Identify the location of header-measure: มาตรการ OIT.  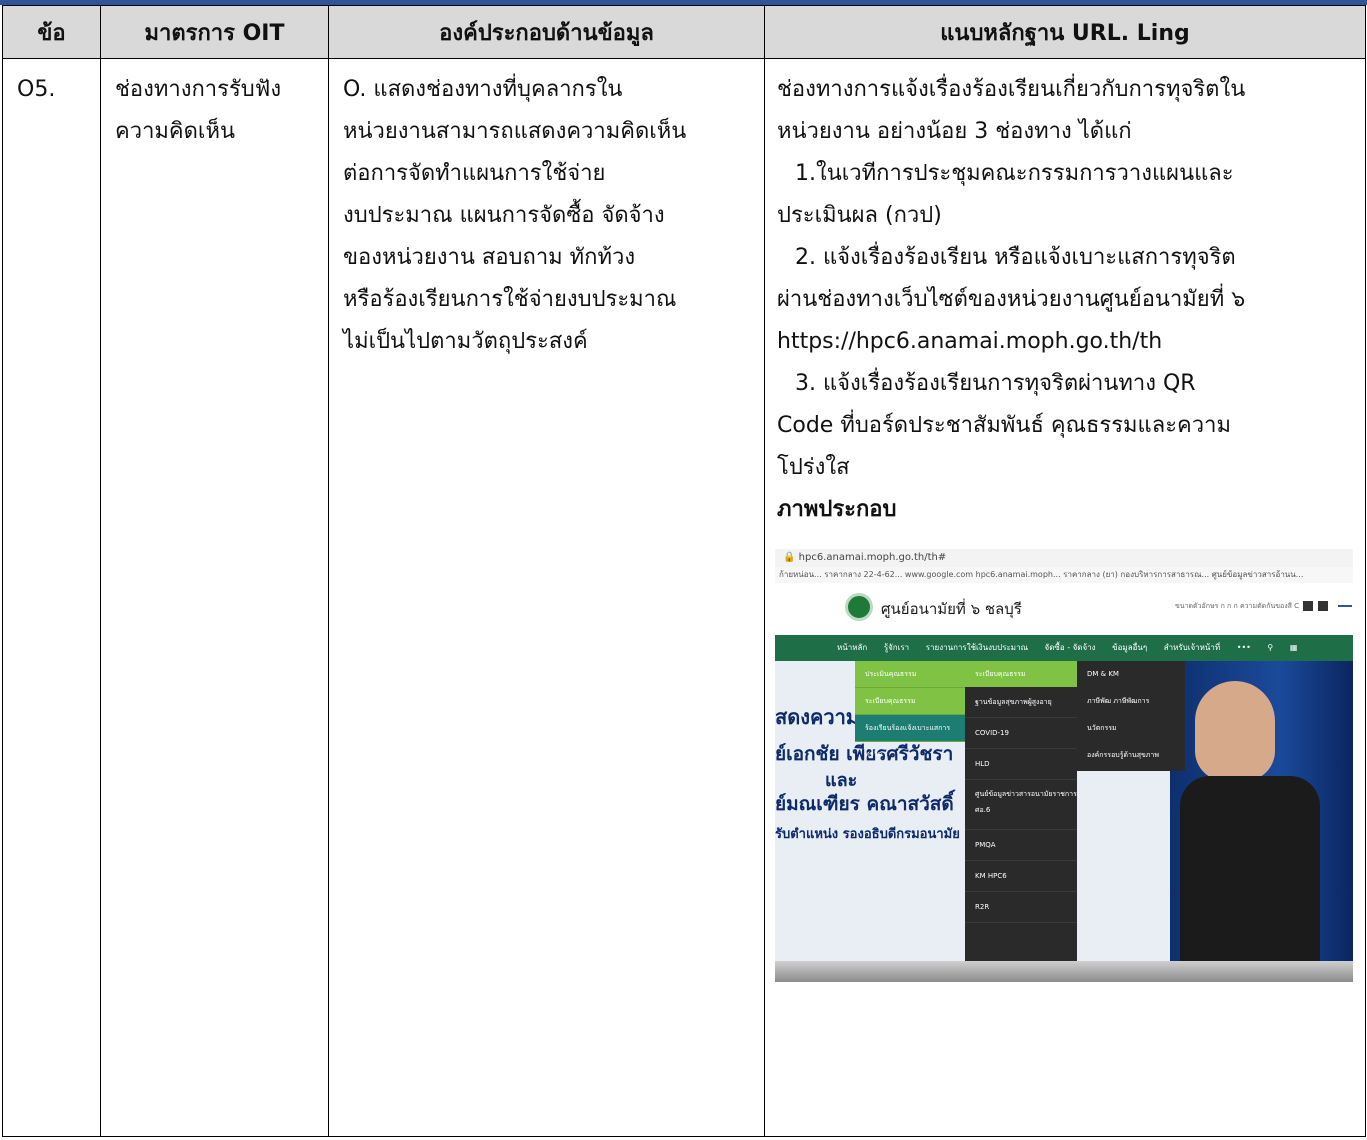
(214, 32).